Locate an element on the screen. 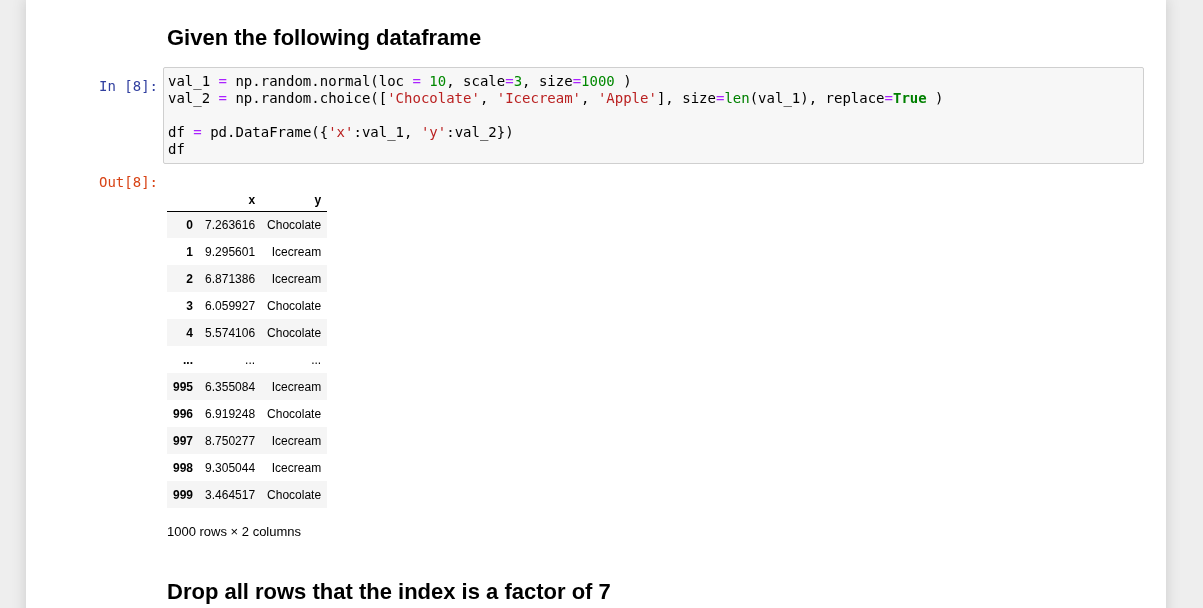 This screenshot has height=608, width=1203. code-line: df is located at coordinates (176, 149).